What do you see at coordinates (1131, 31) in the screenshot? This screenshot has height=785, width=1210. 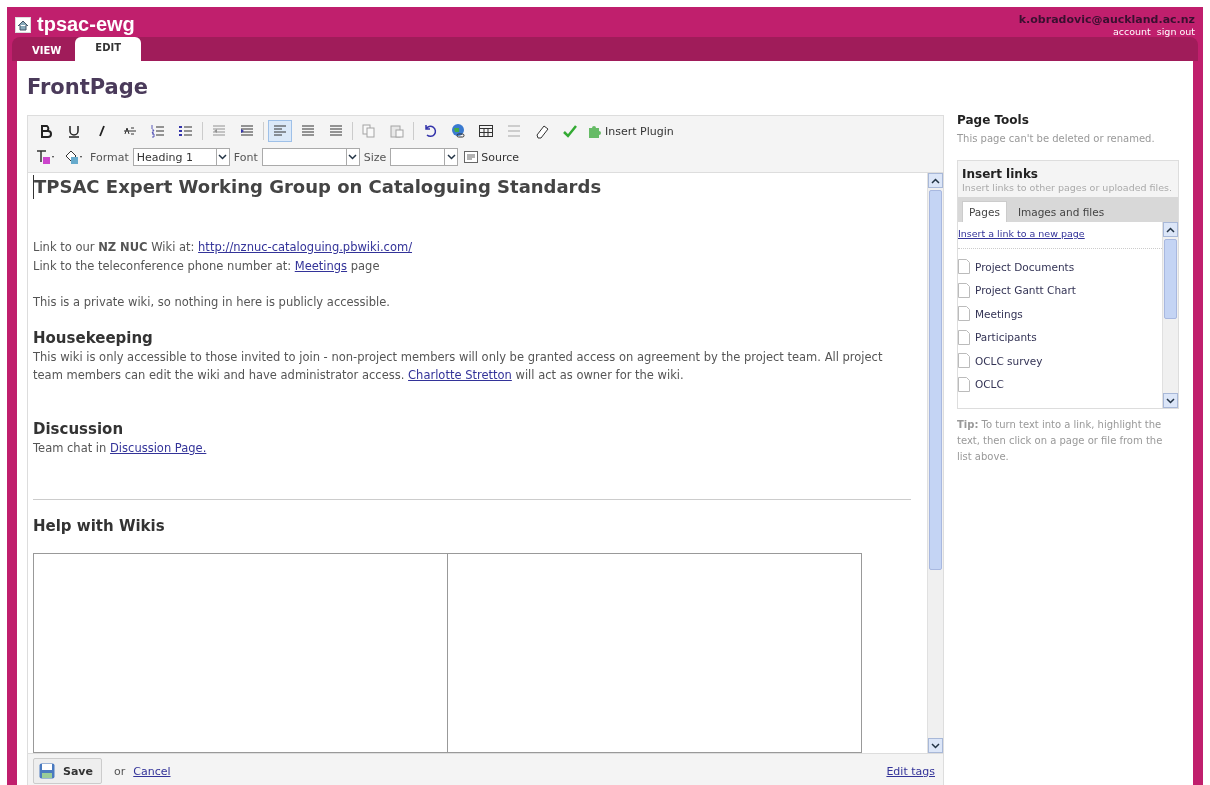 I see `header-link: account` at bounding box center [1131, 31].